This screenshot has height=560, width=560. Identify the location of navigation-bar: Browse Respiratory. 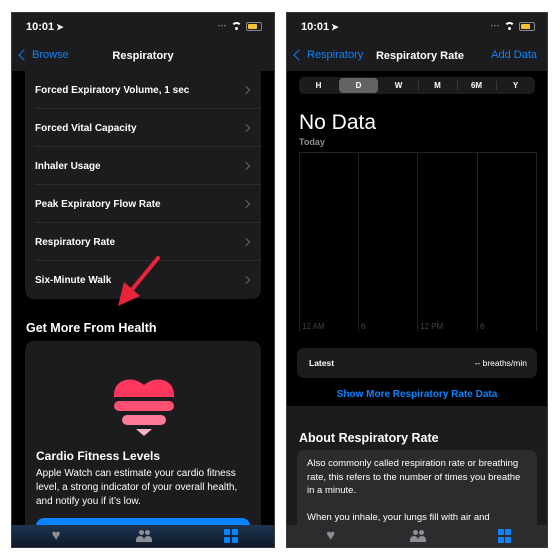
(143, 57).